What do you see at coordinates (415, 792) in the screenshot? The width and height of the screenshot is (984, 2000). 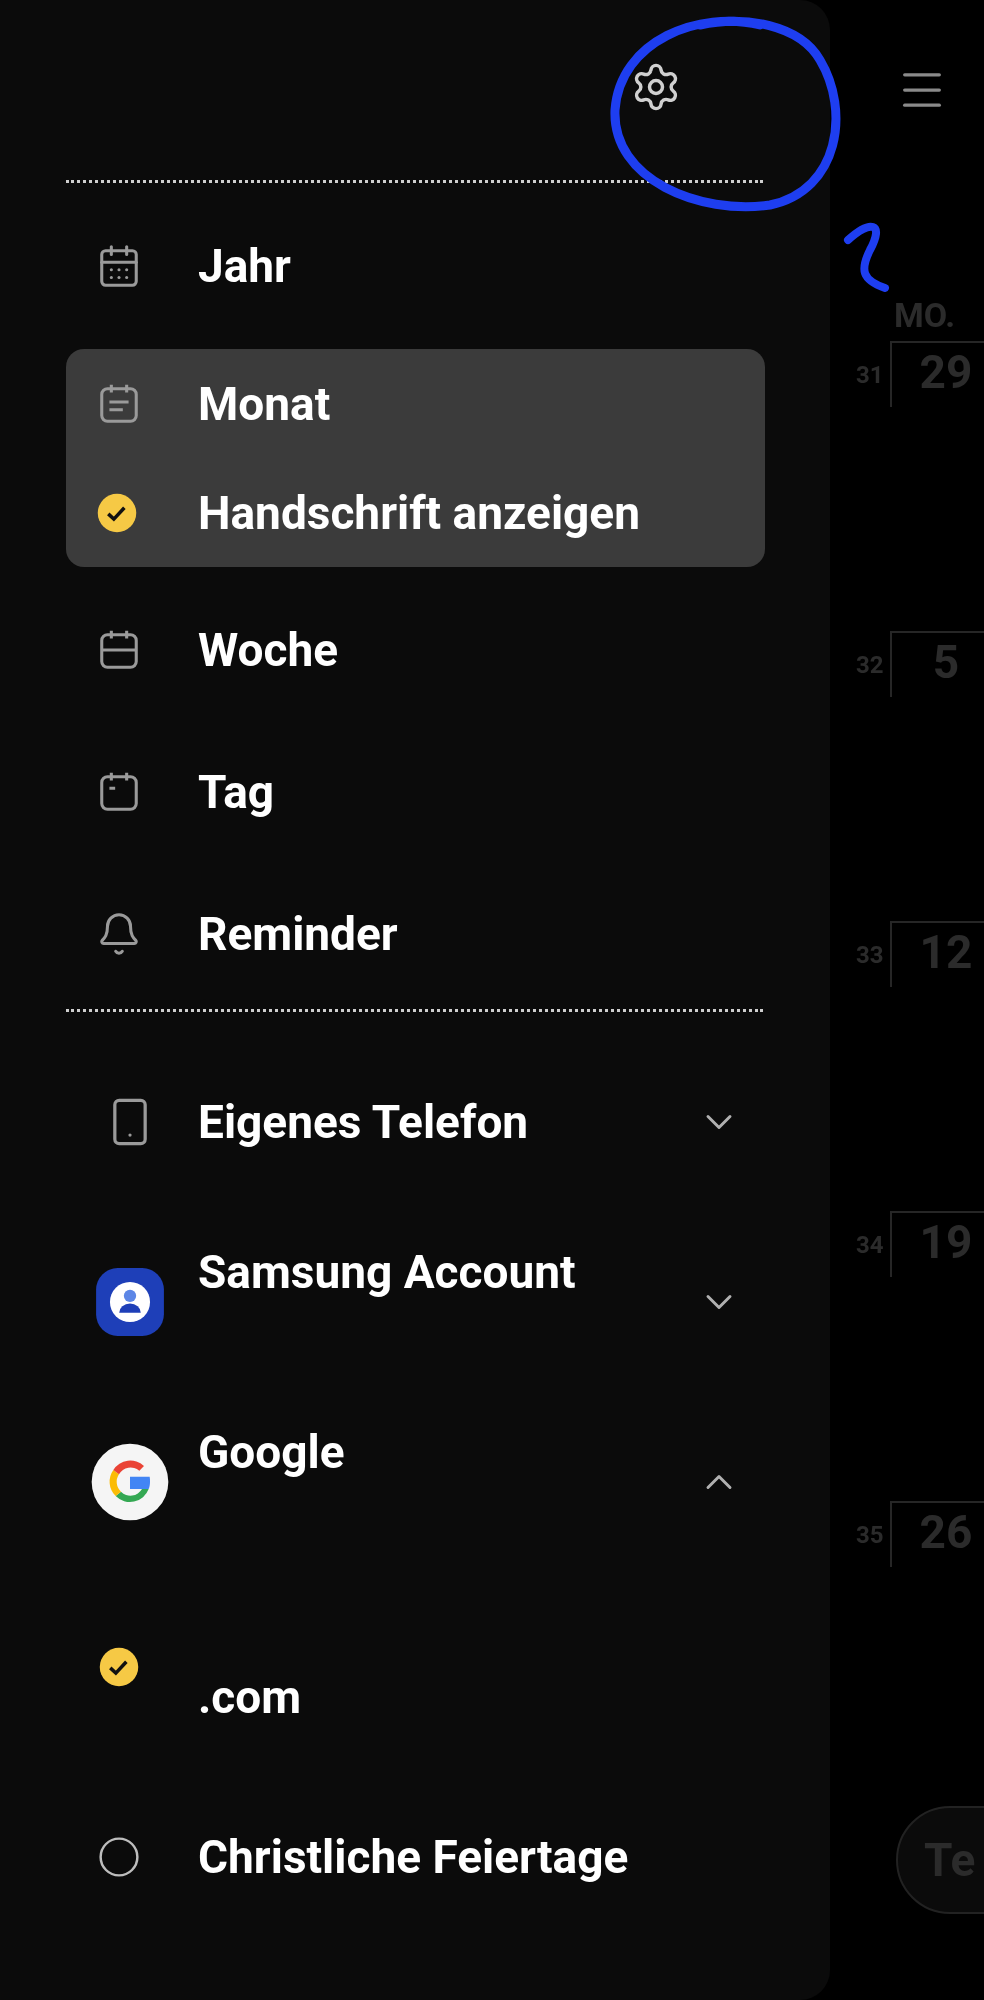 I see `view-item: Tag` at bounding box center [415, 792].